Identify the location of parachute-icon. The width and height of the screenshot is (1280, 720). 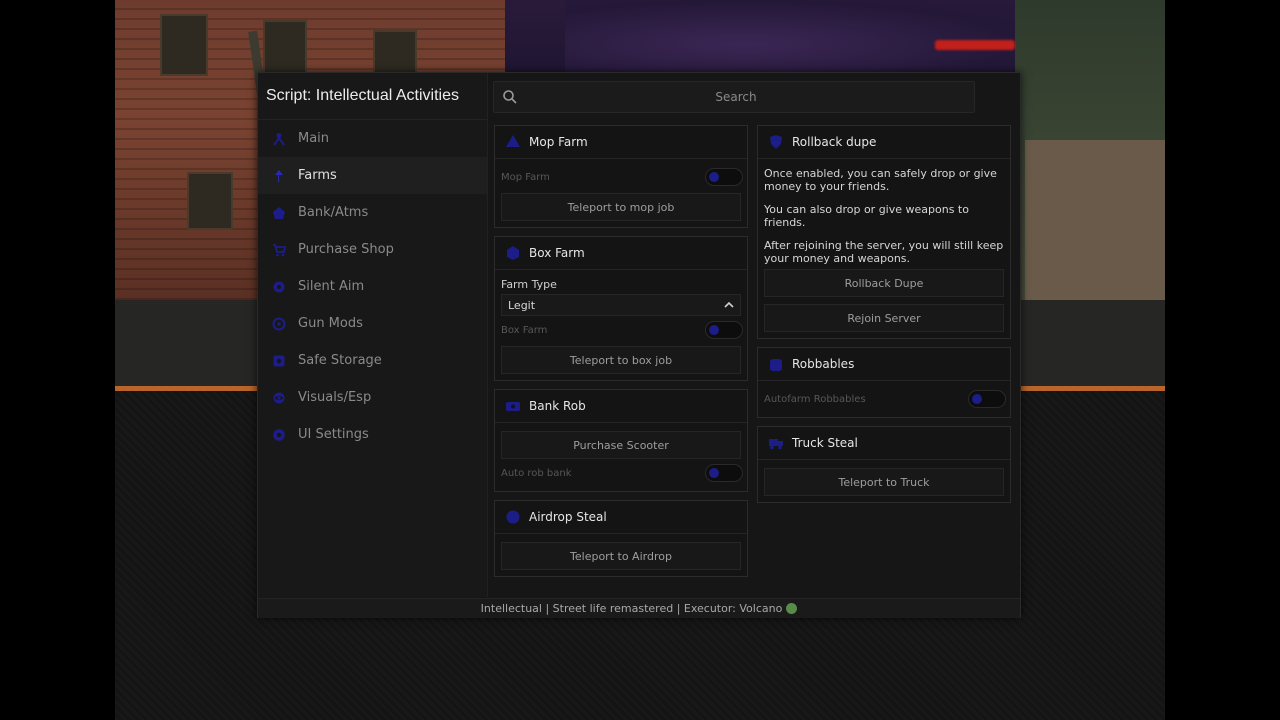
(513, 517).